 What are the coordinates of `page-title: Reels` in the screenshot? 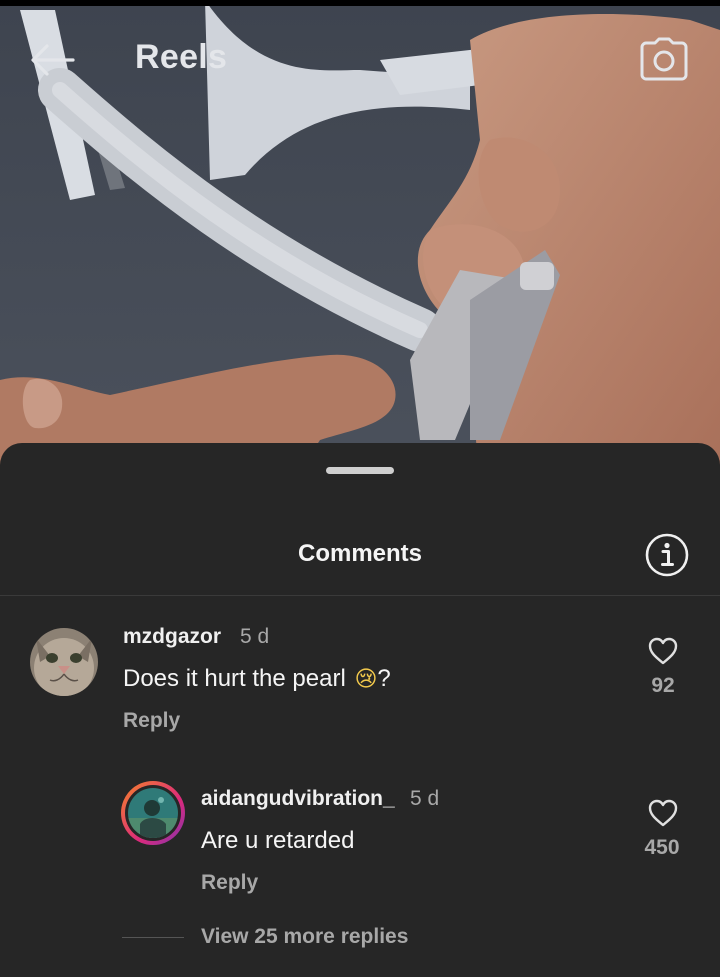 It's located at (181, 57).